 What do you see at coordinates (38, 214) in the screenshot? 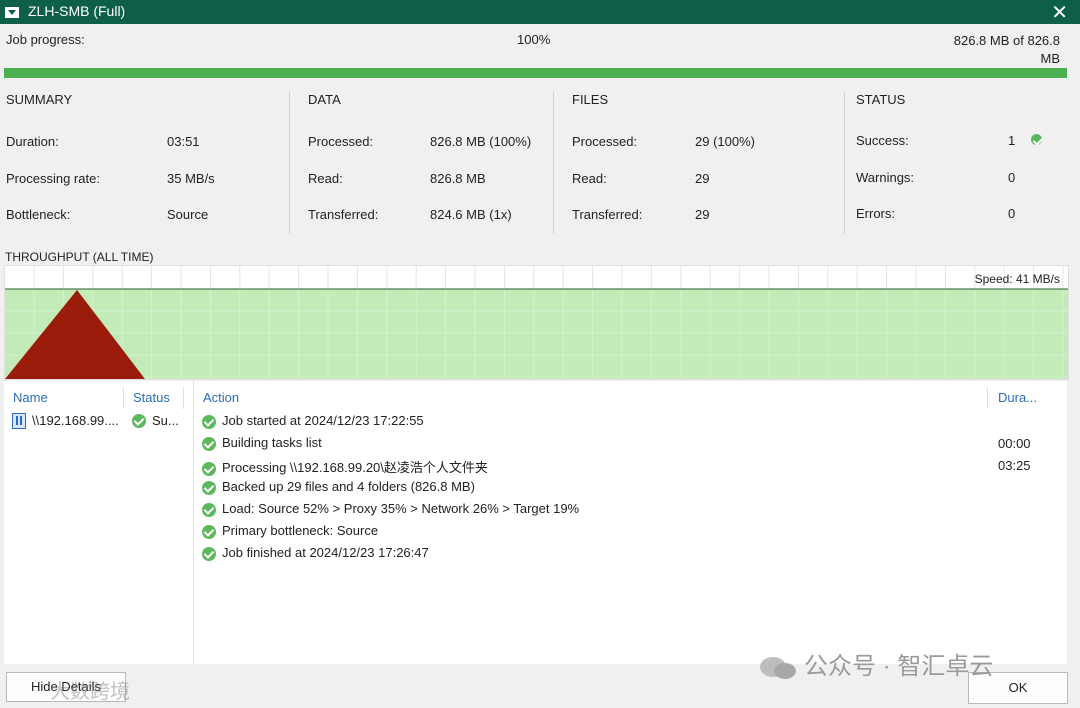
I see `summary-bottleneck-label: Bottleneck:` at bounding box center [38, 214].